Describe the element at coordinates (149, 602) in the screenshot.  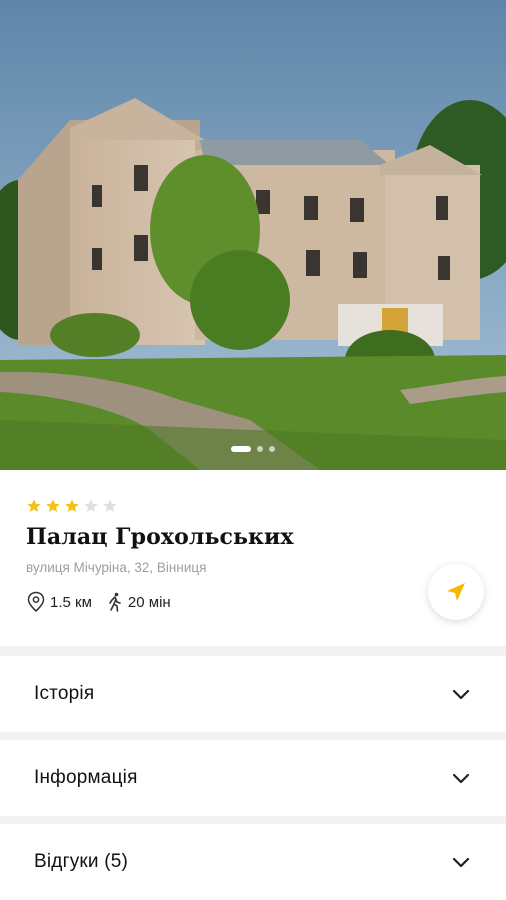
I see `walk-time-value: 20 мін` at that location.